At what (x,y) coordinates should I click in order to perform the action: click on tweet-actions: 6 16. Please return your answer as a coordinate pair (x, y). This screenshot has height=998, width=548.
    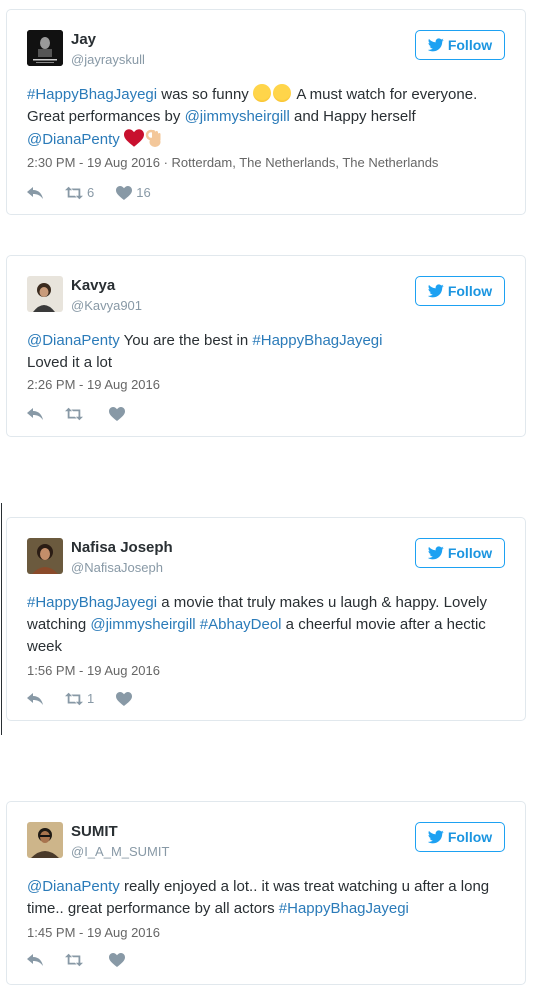
    Looking at the image, I should click on (100, 192).